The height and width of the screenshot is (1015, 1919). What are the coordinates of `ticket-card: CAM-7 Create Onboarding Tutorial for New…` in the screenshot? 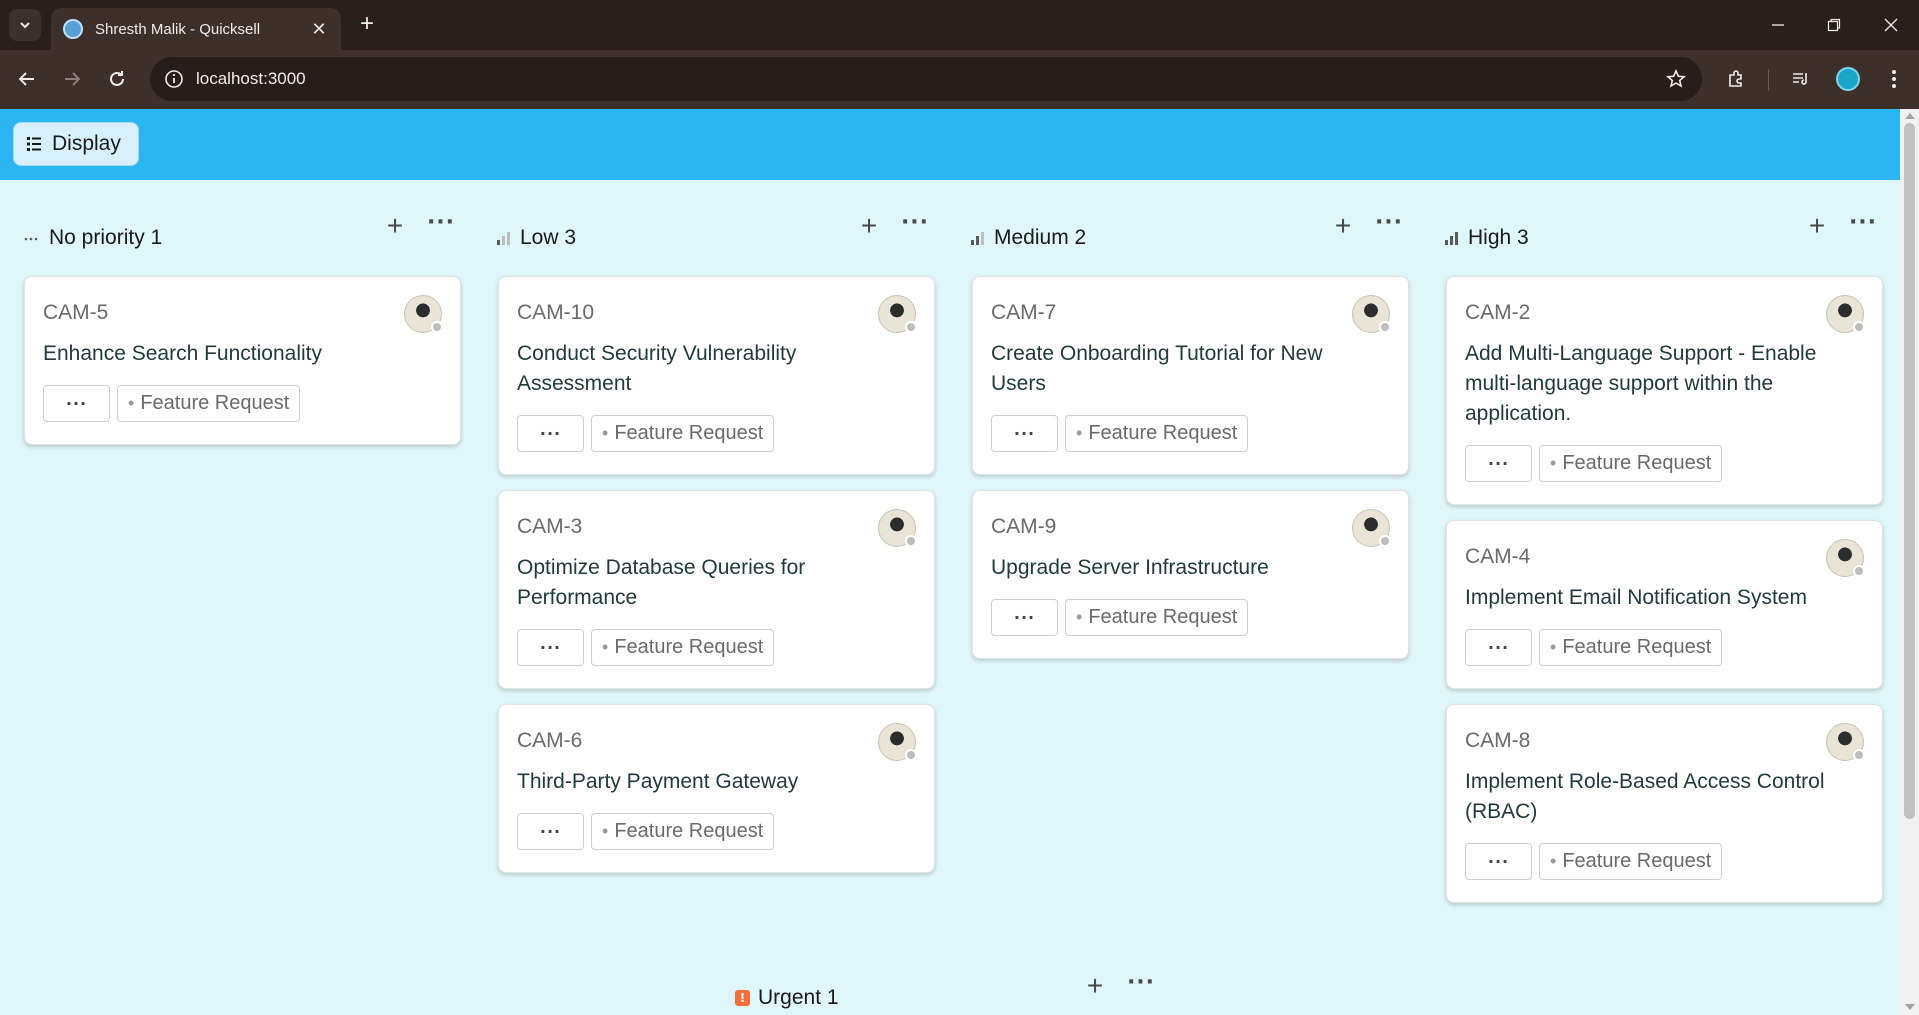 It's located at (1190, 375).